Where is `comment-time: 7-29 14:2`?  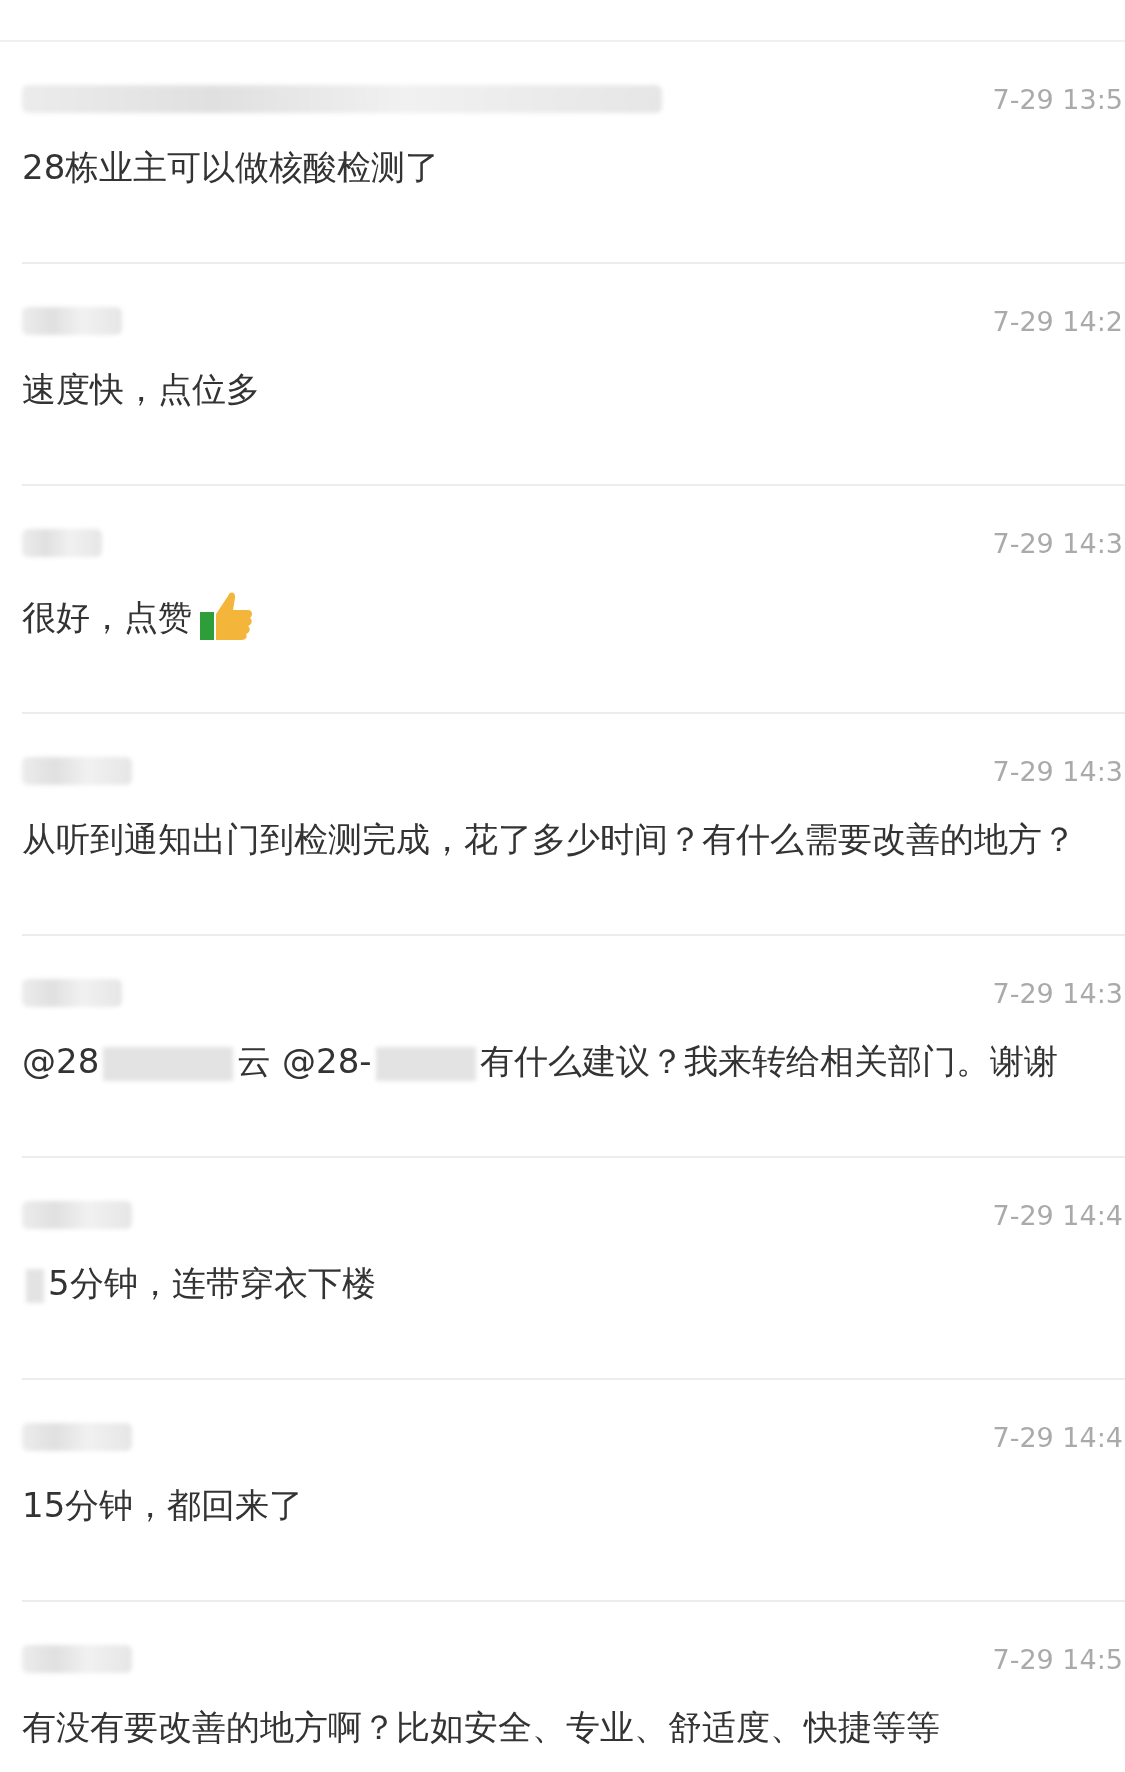 comment-time: 7-29 14:2 is located at coordinates (1058, 321).